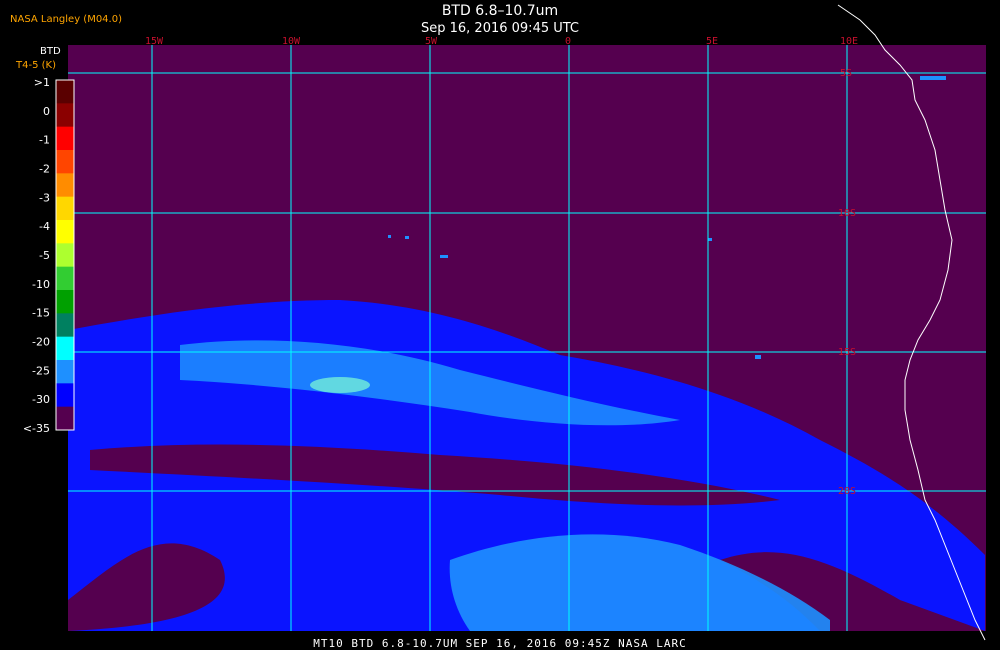 This screenshot has width=1000, height=650. Describe the element at coordinates (42, 82) in the screenshot. I see `colorbar-tick-label: >1` at that location.